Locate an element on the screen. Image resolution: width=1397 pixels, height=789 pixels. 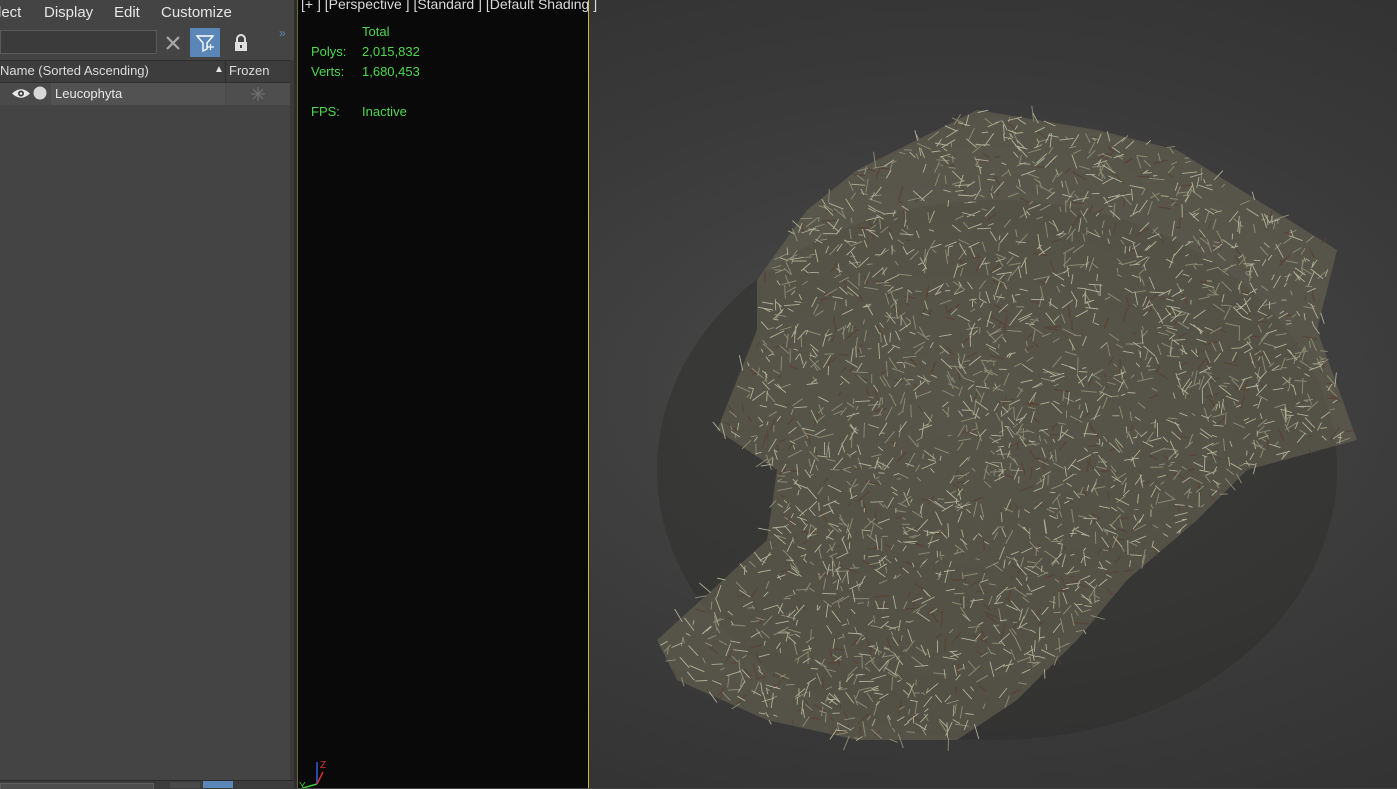
explorer-column-header: Name (Sorted Ascending) ▲ Frozen is located at coordinates (145, 71).